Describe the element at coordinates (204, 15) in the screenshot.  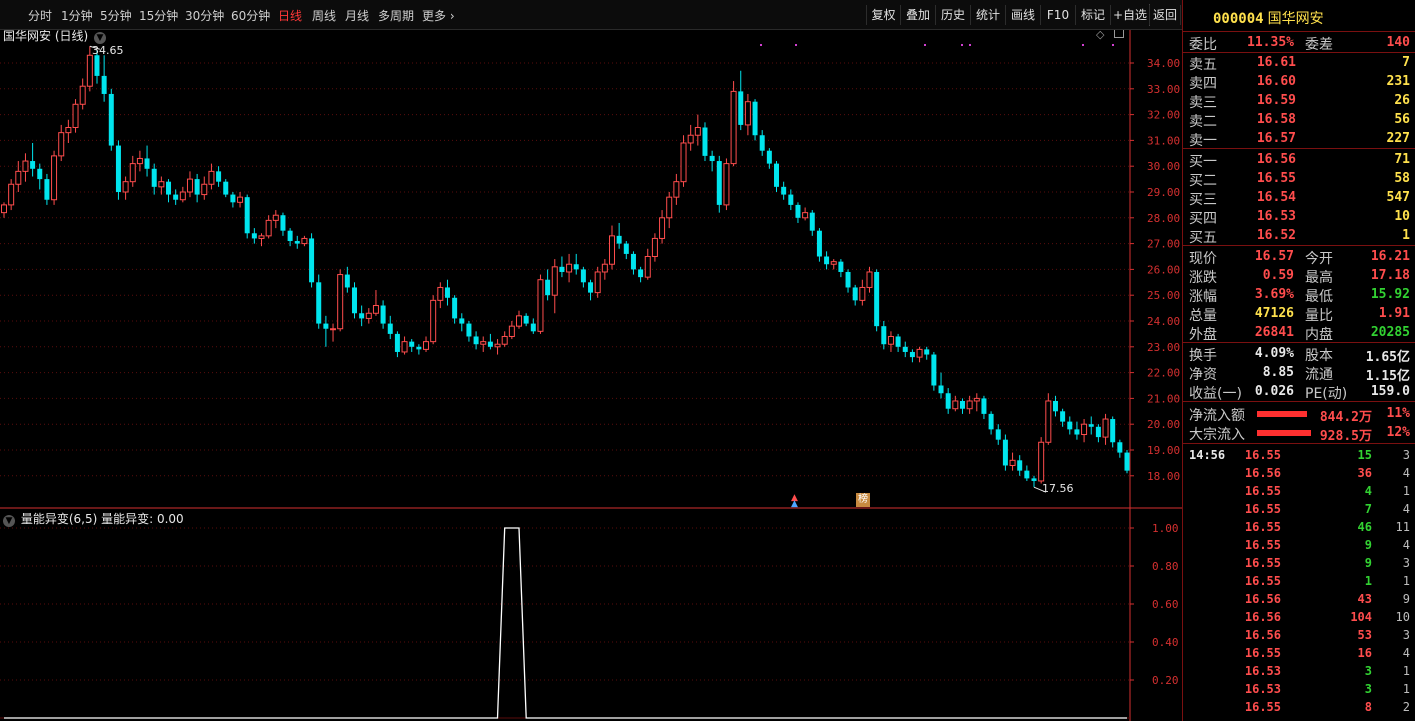
I see `period-tab-30min: 30分钟` at that location.